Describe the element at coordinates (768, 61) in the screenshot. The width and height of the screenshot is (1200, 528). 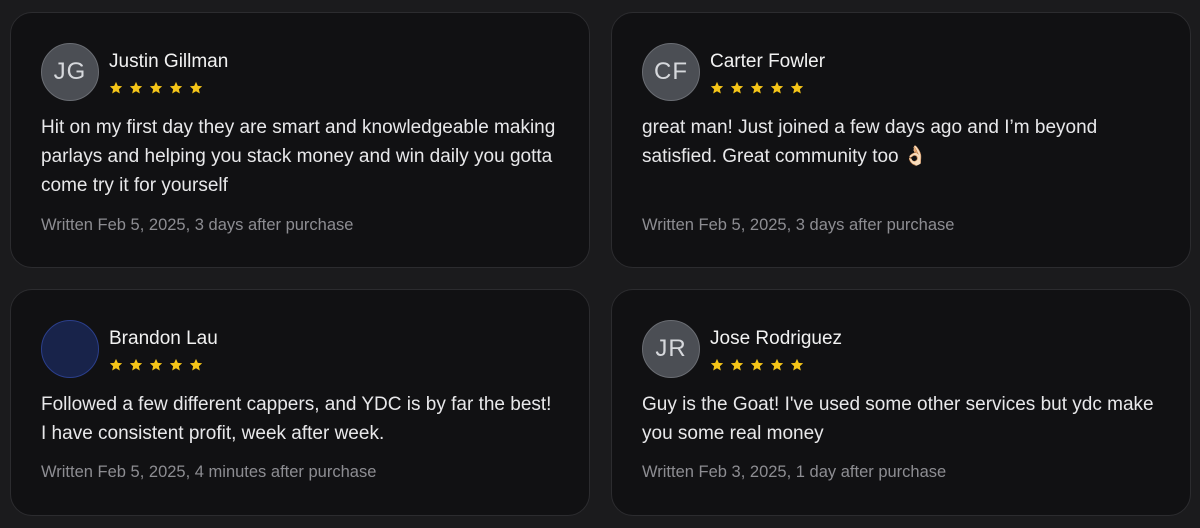
I see `reviewer-name: Carter Fowler` at that location.